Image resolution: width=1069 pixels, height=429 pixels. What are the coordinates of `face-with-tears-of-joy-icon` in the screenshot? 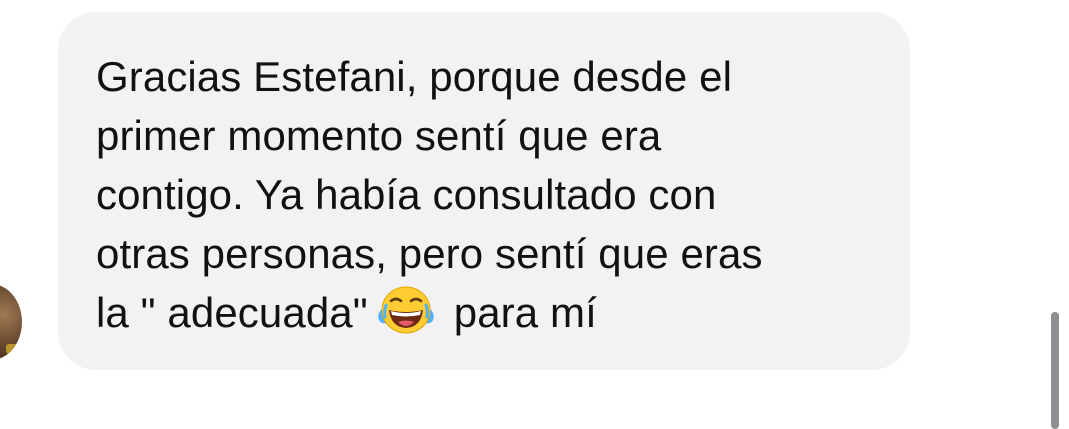 It's located at (406, 310).